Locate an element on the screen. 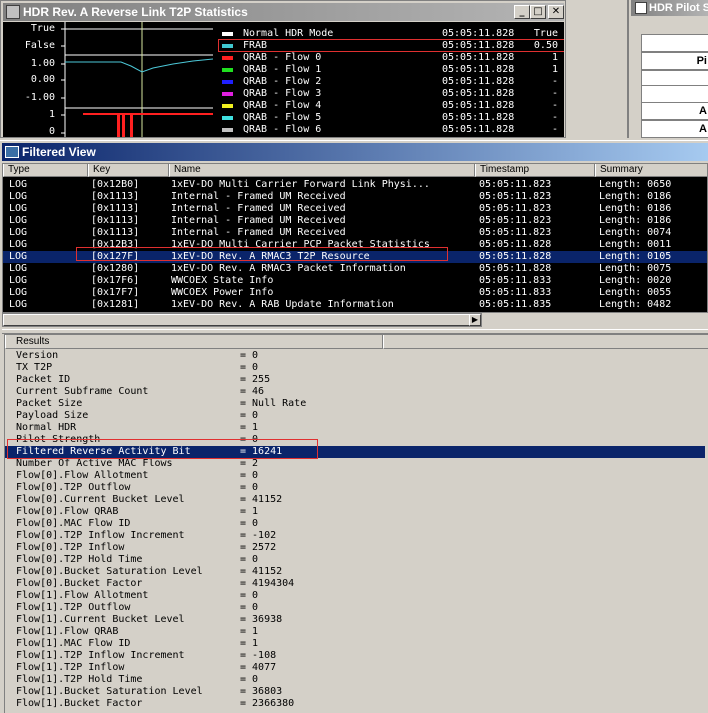 This screenshot has height=713, width=708. minimize-button: _ is located at coordinates (522, 12).